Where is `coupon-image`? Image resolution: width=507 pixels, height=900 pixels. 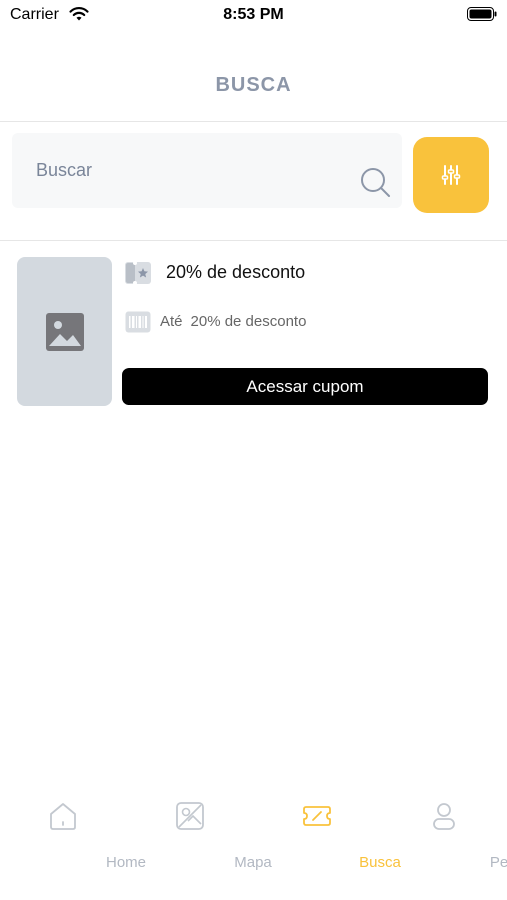 coupon-image is located at coordinates (64, 331).